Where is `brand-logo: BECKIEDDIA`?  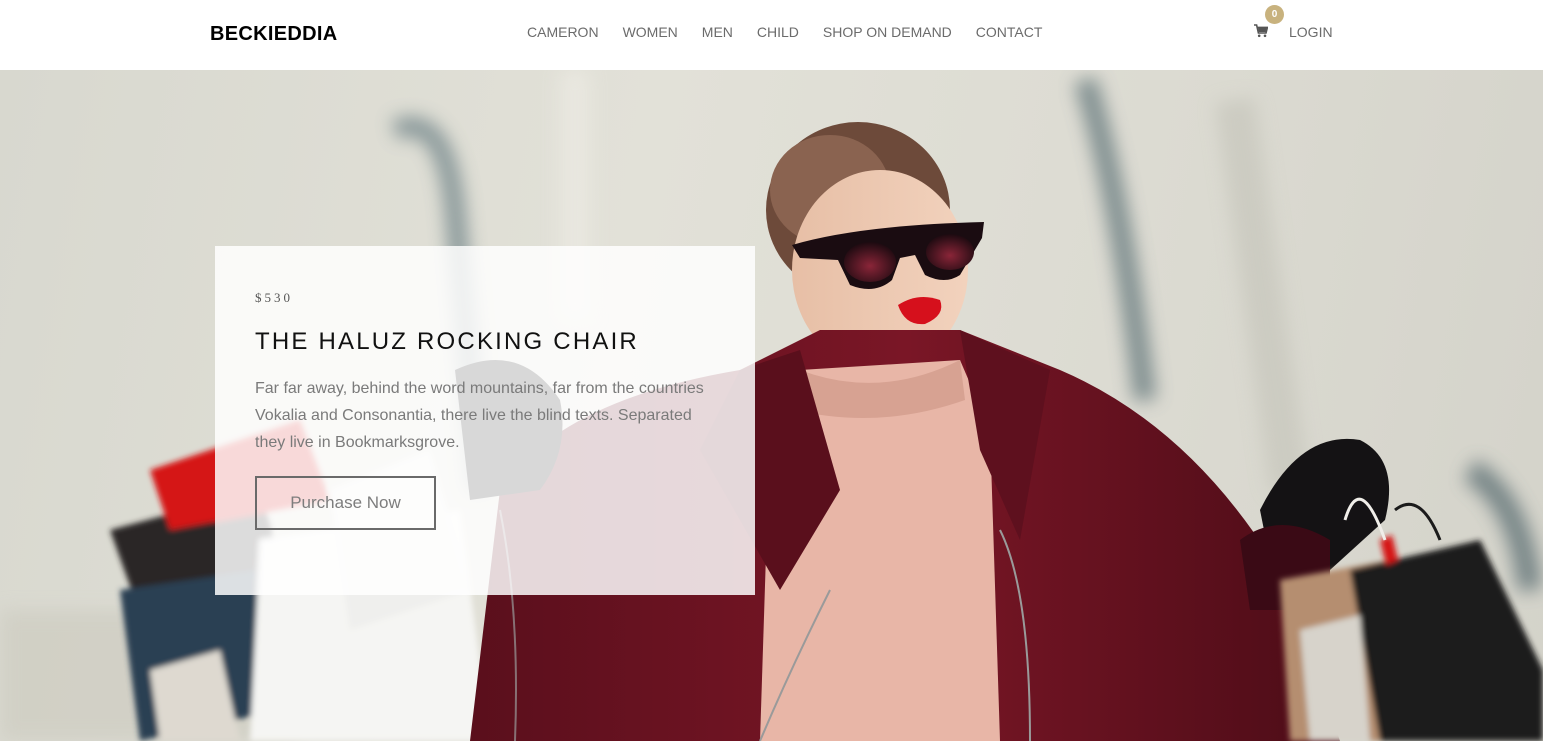
brand-logo: BECKIEDDIA is located at coordinates (273, 34).